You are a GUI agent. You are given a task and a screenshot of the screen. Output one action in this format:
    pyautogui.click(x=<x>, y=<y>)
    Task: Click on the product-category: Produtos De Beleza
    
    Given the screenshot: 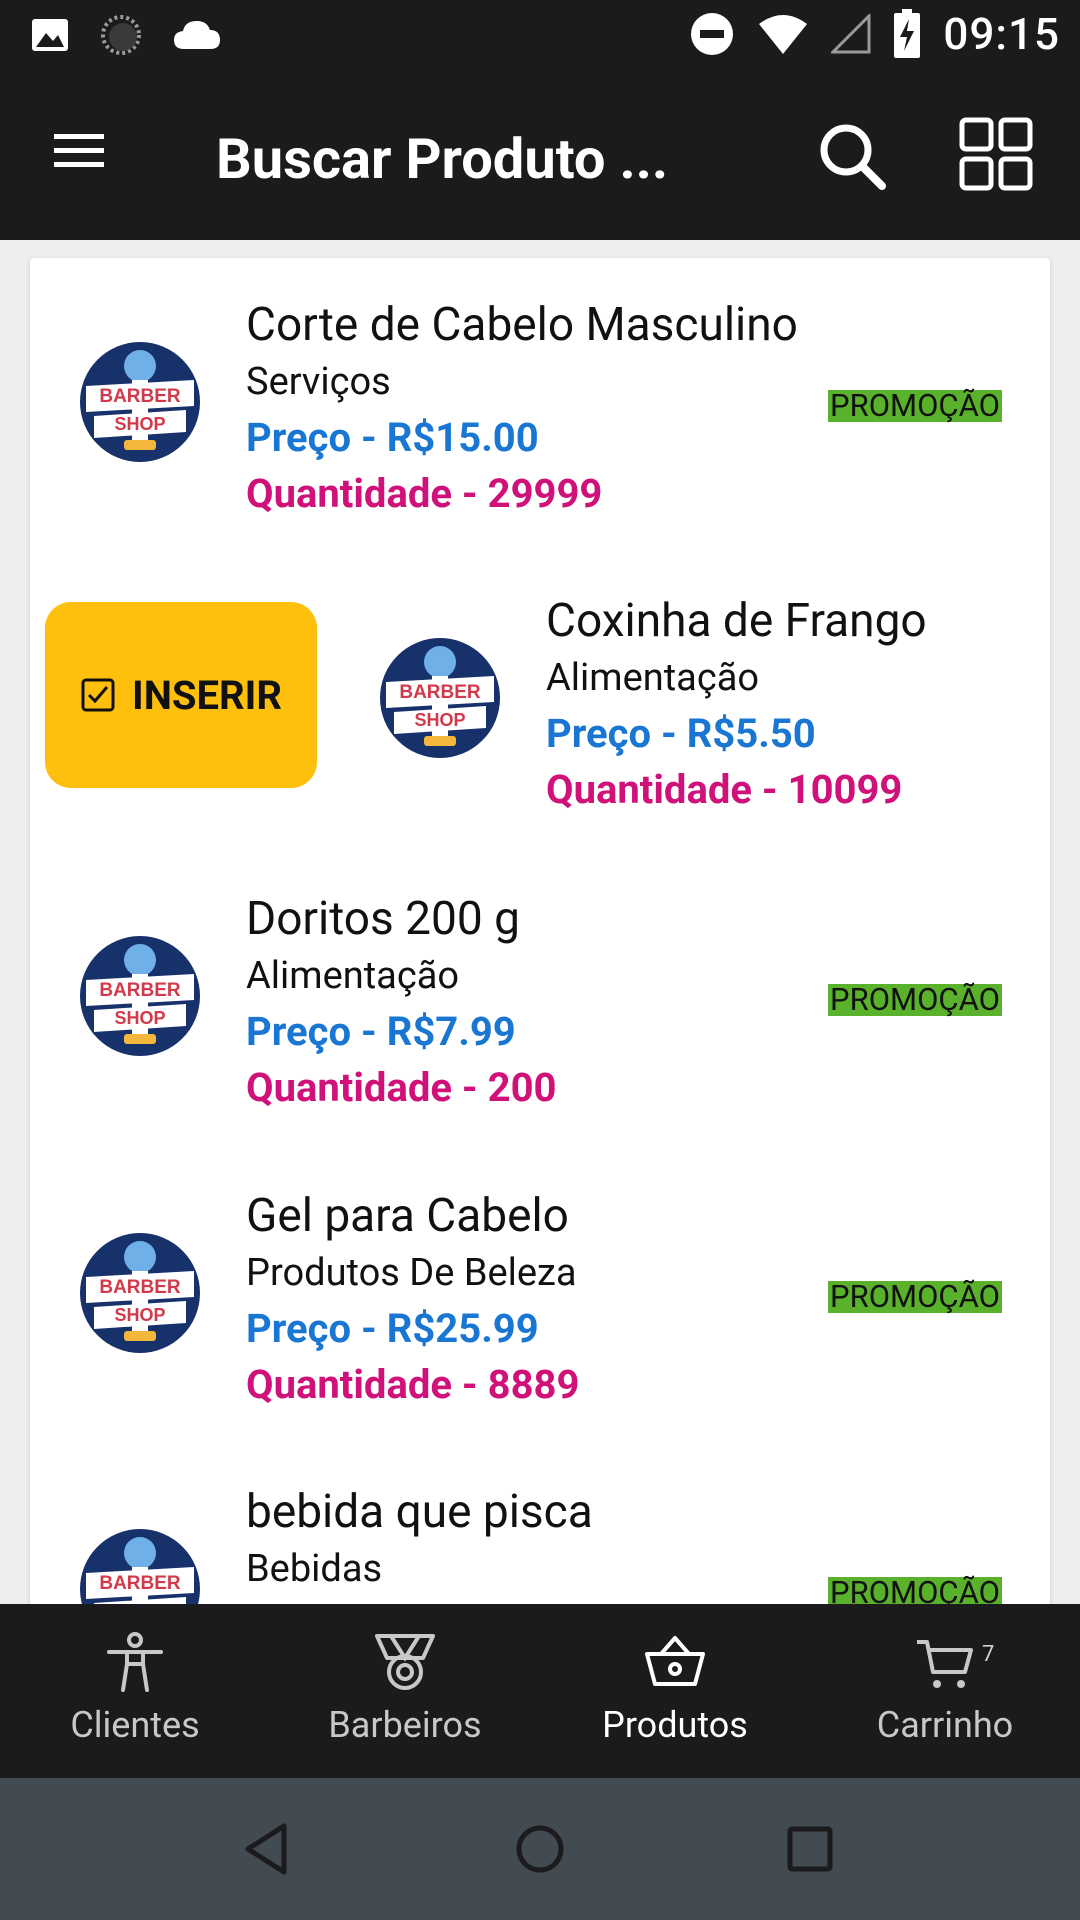 What is the action you would take?
    pyautogui.click(x=411, y=1273)
    